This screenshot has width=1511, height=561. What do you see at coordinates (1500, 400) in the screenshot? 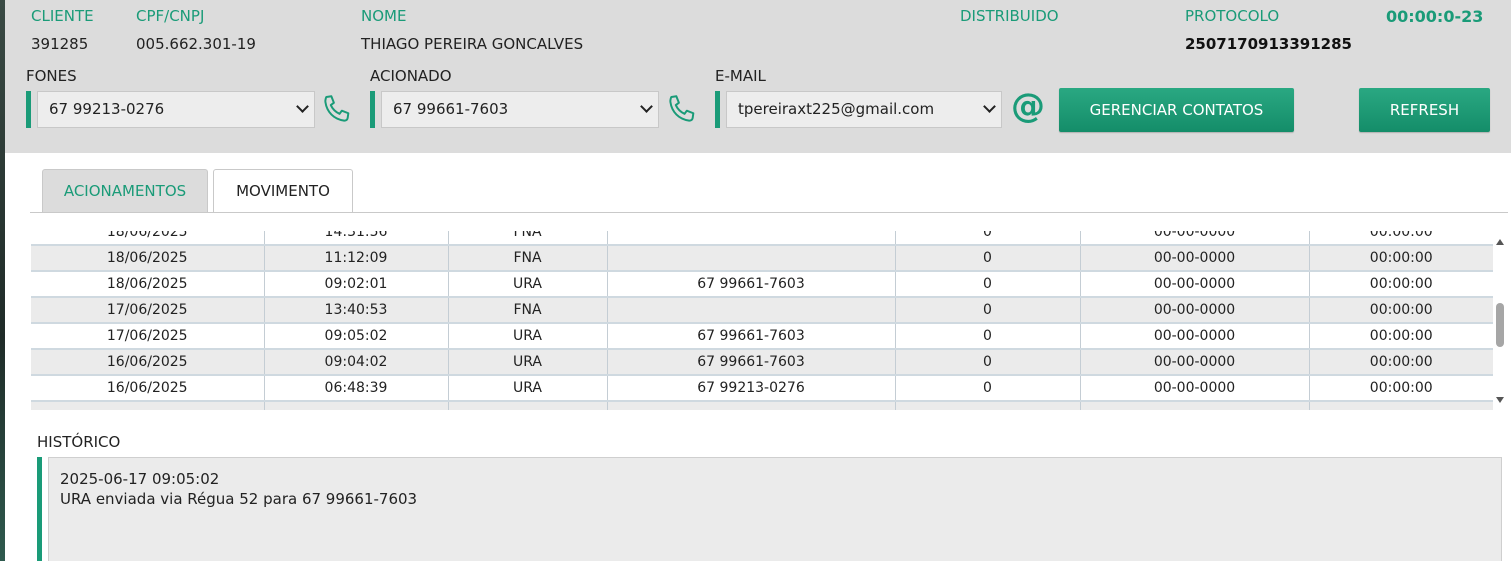
I see `scroll-down-arrow-icon` at bounding box center [1500, 400].